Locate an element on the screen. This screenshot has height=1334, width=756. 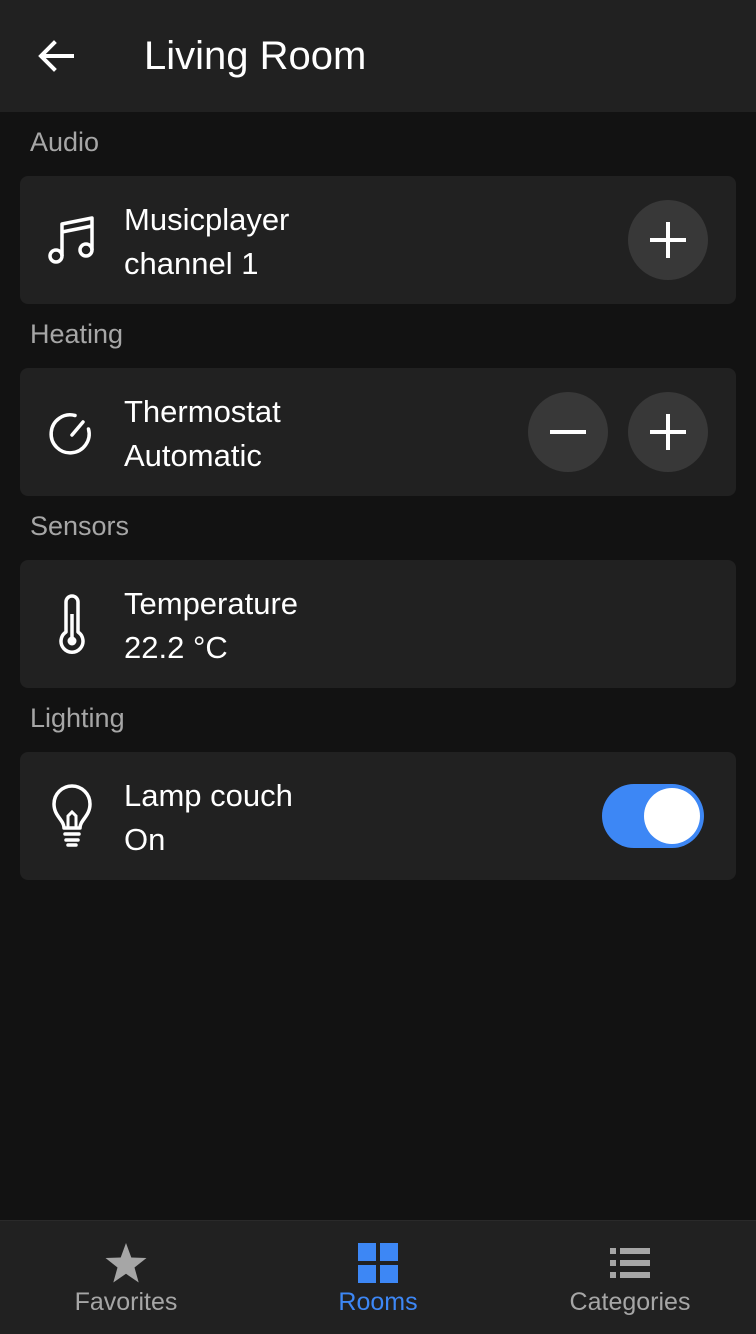
bottom-navigation: Favorites Rooms Categories is located at coordinates (378, 1277).